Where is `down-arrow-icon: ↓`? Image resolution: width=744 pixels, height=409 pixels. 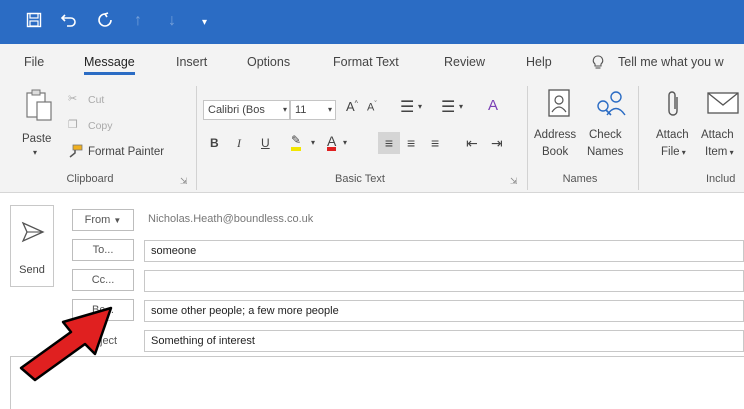 down-arrow-icon: ↓ is located at coordinates (172, 21).